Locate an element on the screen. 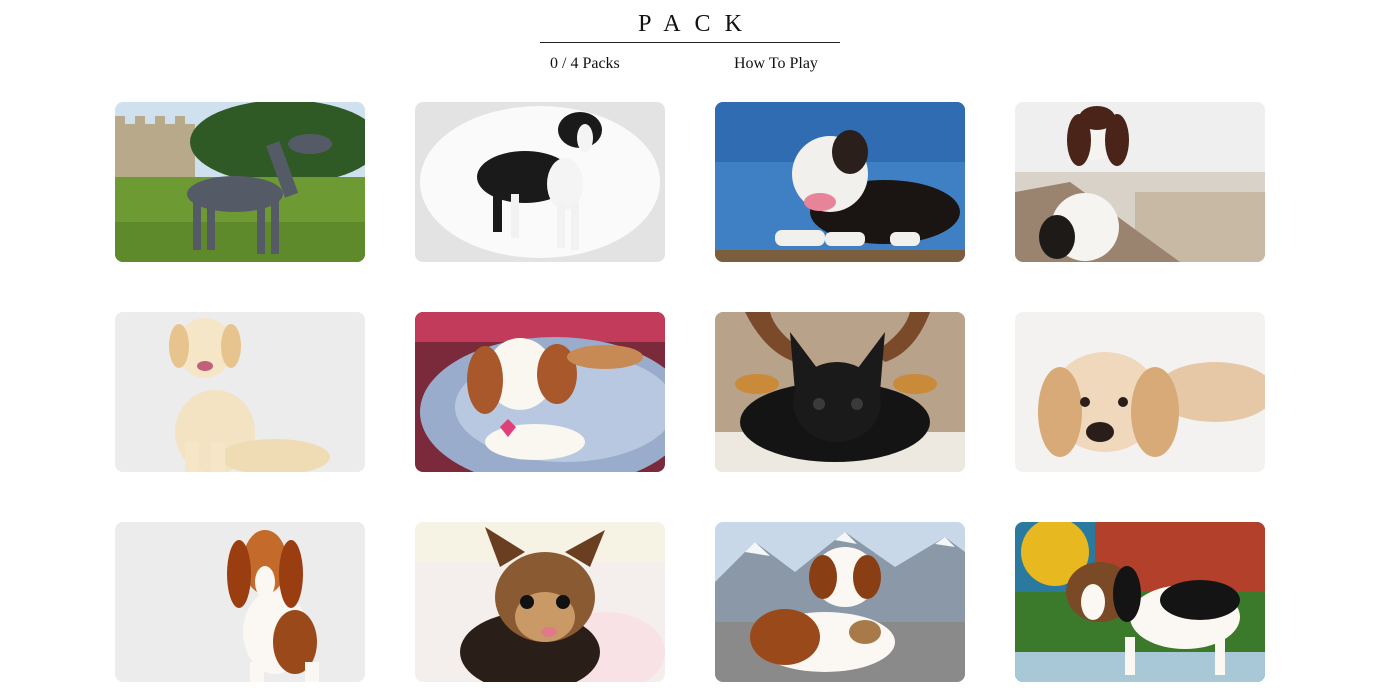 The image size is (1382, 688). dog-card-golden-retriever is located at coordinates (240, 392).